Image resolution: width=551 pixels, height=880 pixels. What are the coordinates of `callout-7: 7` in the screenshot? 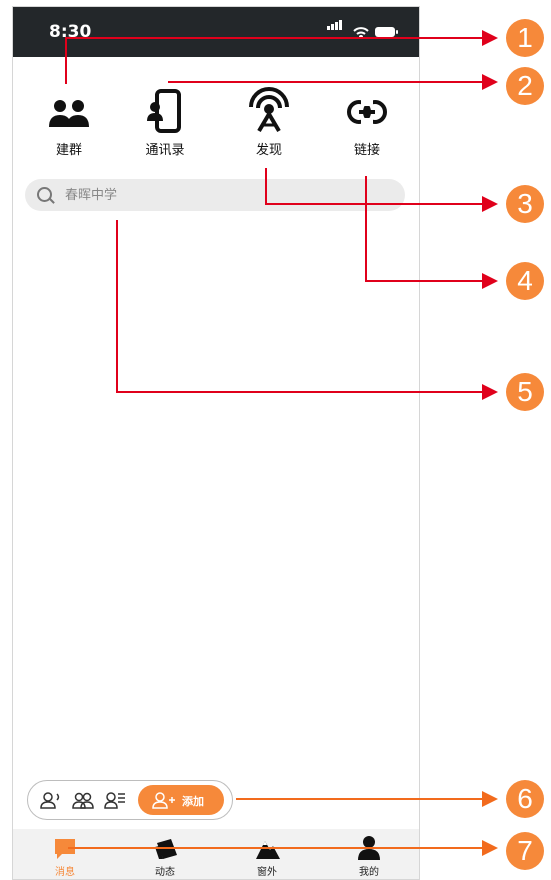 It's located at (525, 851).